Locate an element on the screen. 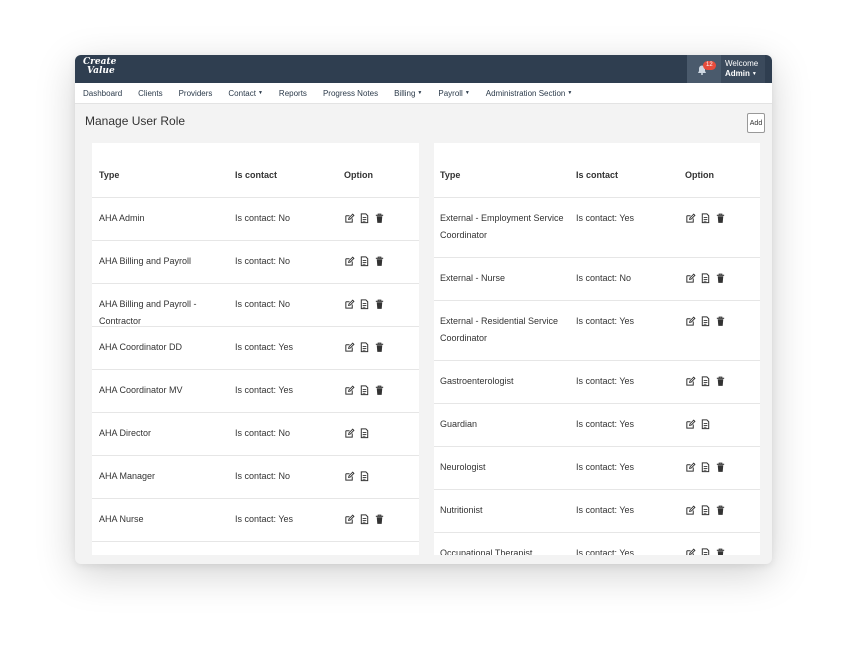  notification-button: 12 is located at coordinates (704, 69).